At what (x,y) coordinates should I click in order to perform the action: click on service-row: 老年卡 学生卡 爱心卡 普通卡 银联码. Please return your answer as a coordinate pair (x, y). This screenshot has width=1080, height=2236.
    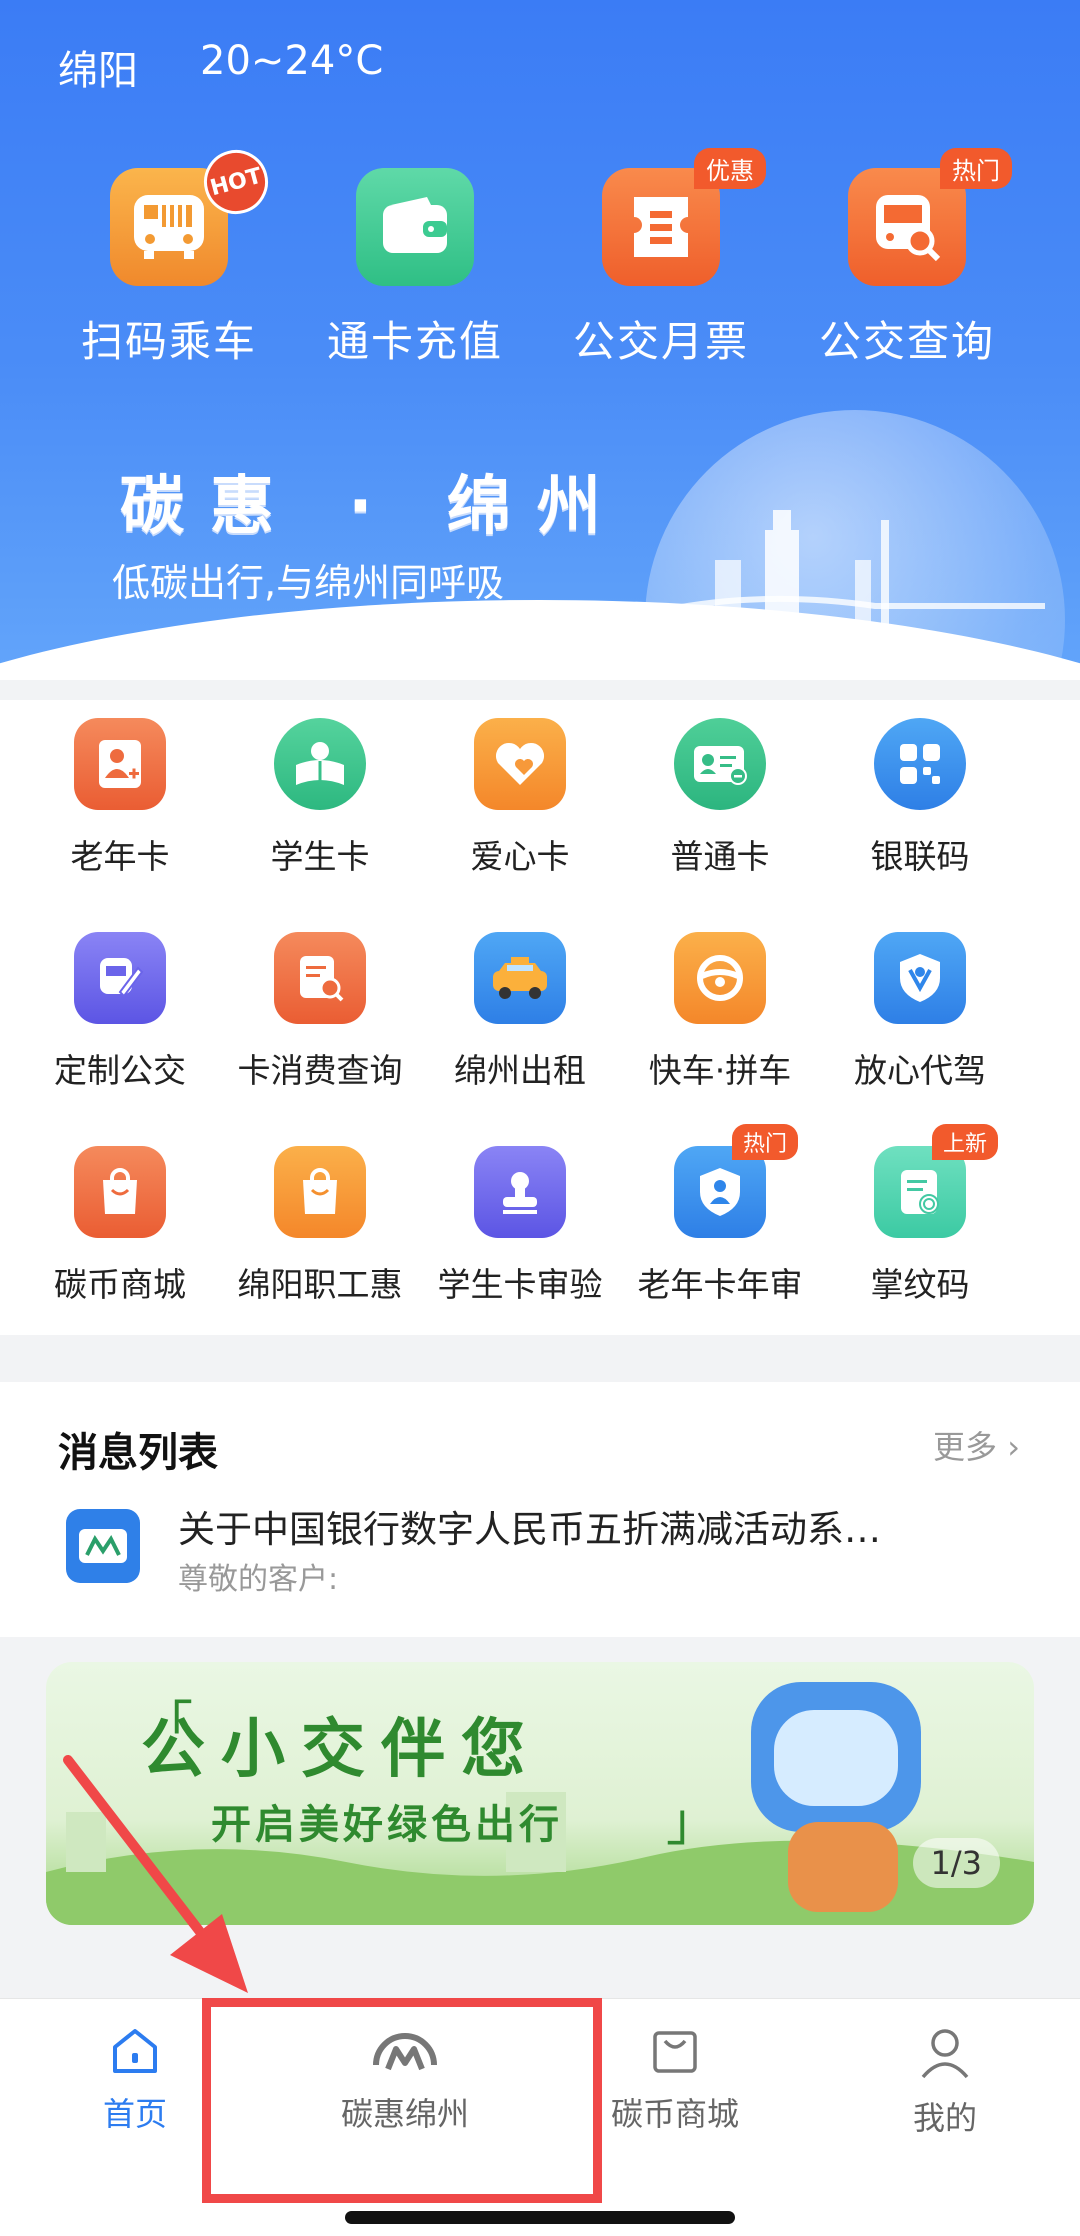
    Looking at the image, I should click on (540, 798).